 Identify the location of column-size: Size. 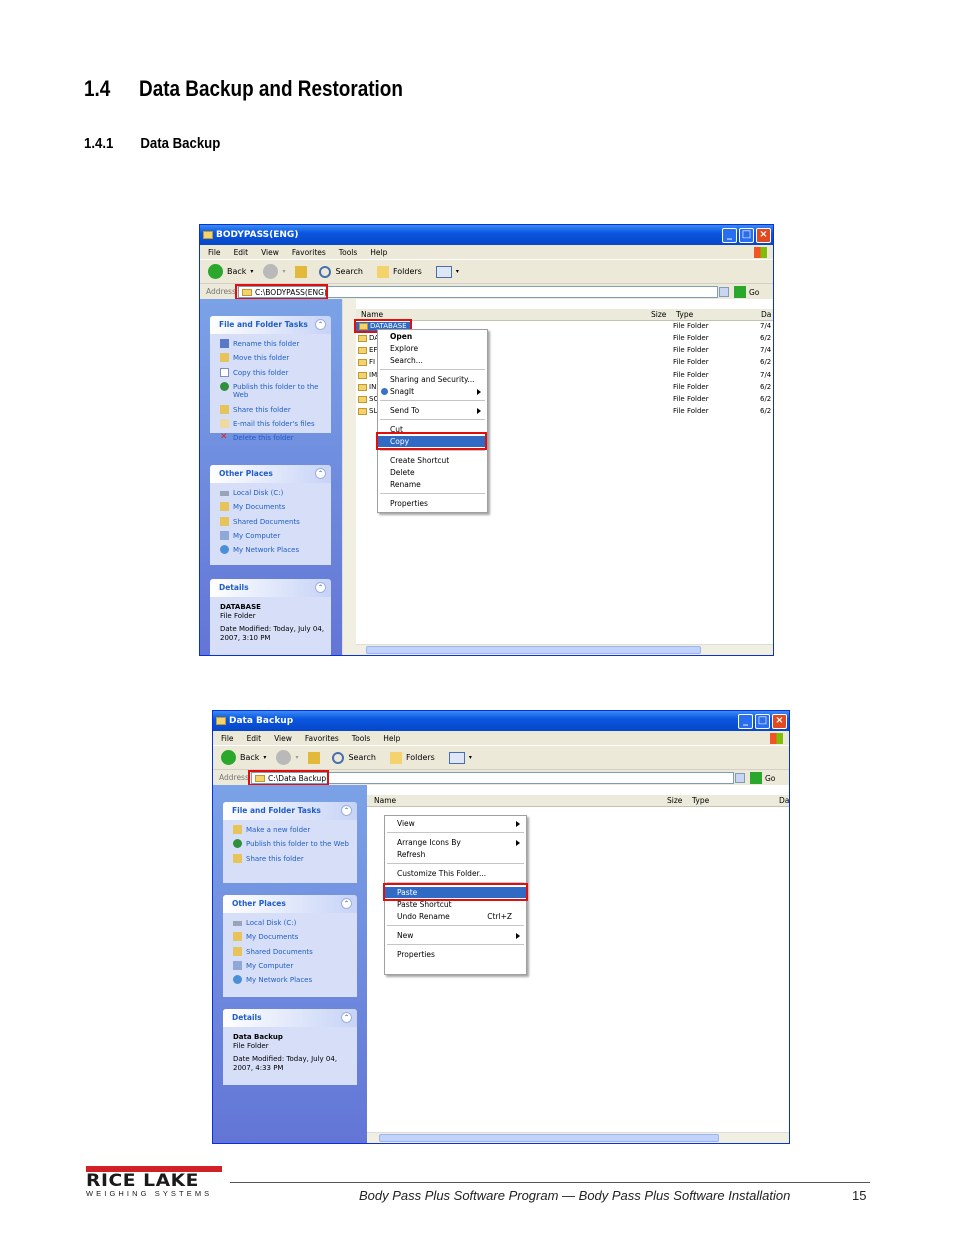
(674, 801).